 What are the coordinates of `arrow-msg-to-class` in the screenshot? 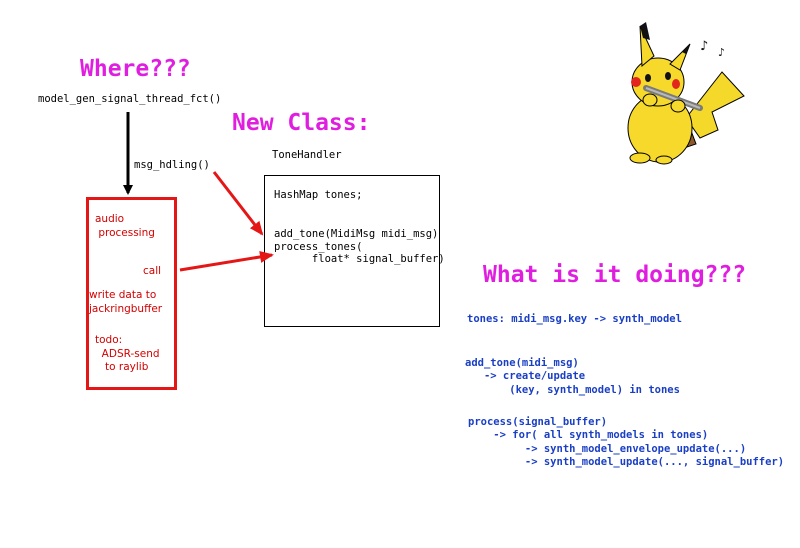 It's located at (238, 203).